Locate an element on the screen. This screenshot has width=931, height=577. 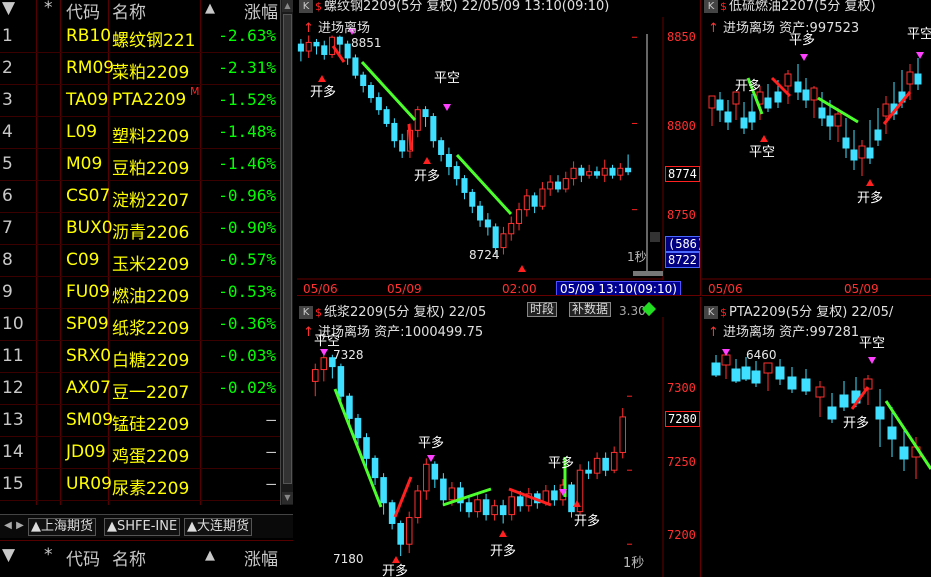
contract-name: PTA2209 is located at coordinates (149, 100).